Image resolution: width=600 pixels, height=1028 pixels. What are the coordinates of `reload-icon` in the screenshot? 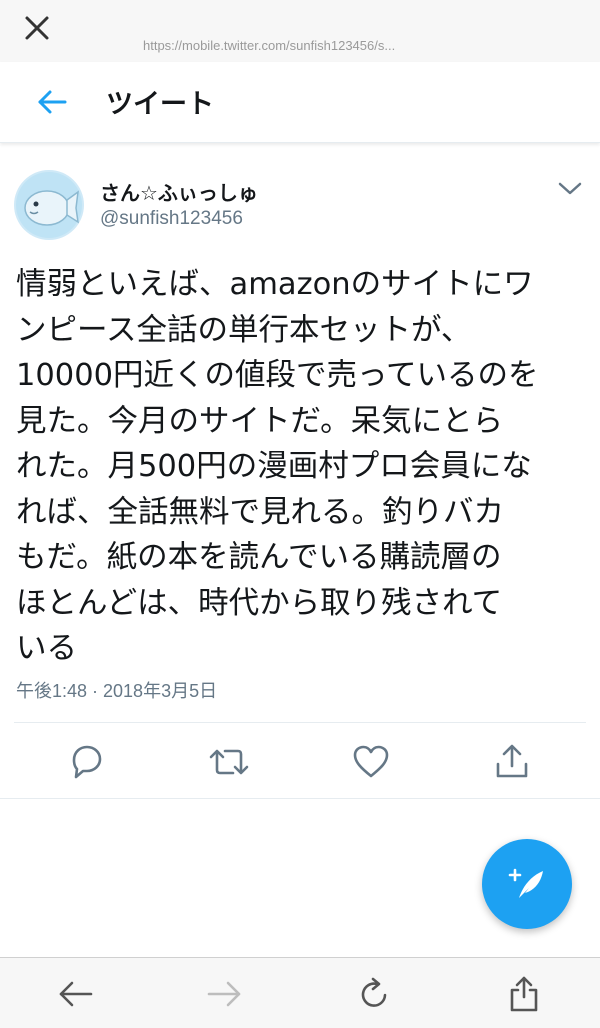 It's located at (374, 992).